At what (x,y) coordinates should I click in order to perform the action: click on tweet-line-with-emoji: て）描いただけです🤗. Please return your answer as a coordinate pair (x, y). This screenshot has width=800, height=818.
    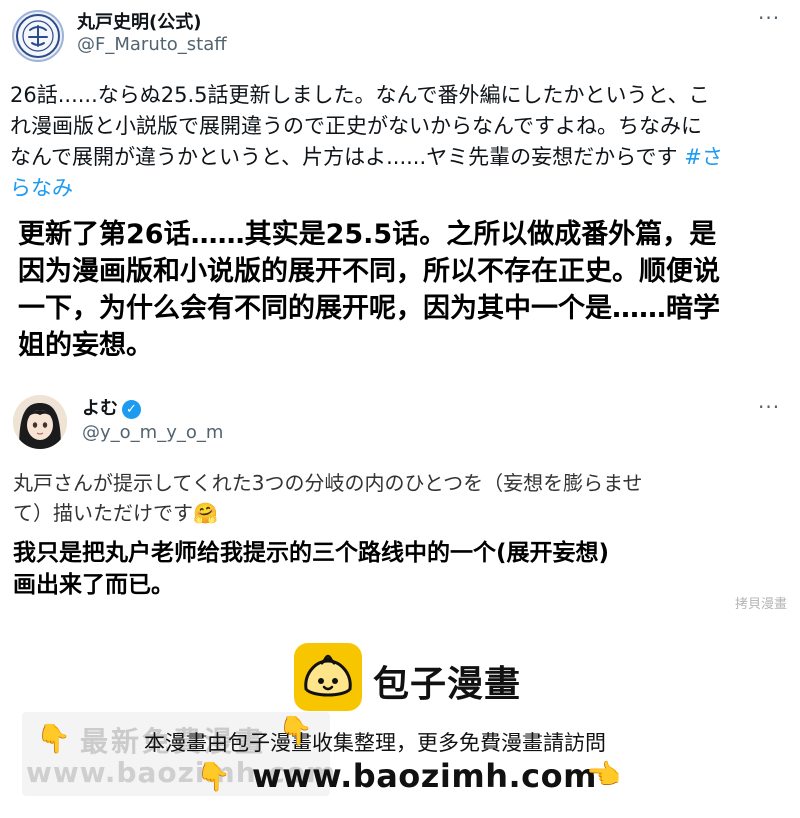
    Looking at the image, I should click on (403, 513).